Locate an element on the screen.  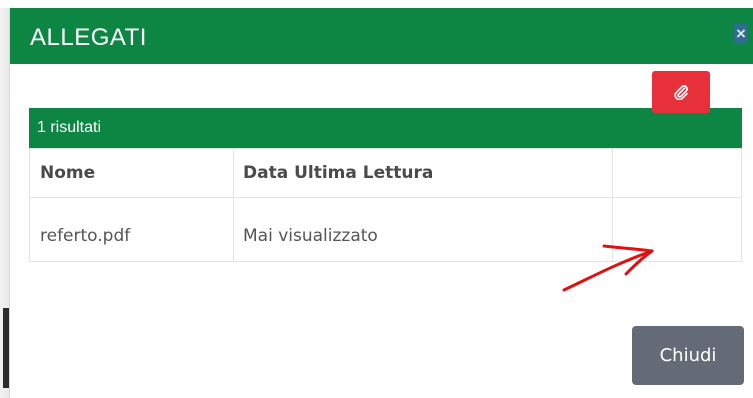
modal-title: ALLEGATI is located at coordinates (88, 37).